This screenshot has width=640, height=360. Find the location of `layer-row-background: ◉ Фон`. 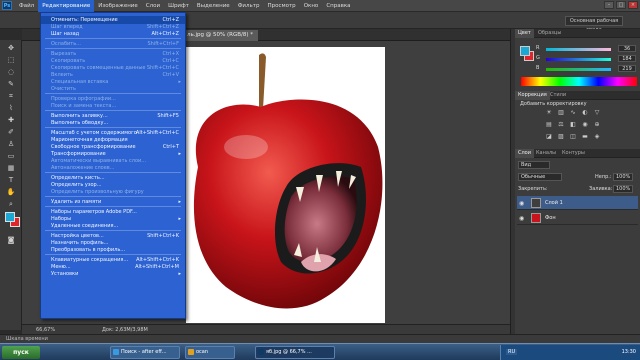

layer-row-background: ◉ Фон is located at coordinates (577, 218).